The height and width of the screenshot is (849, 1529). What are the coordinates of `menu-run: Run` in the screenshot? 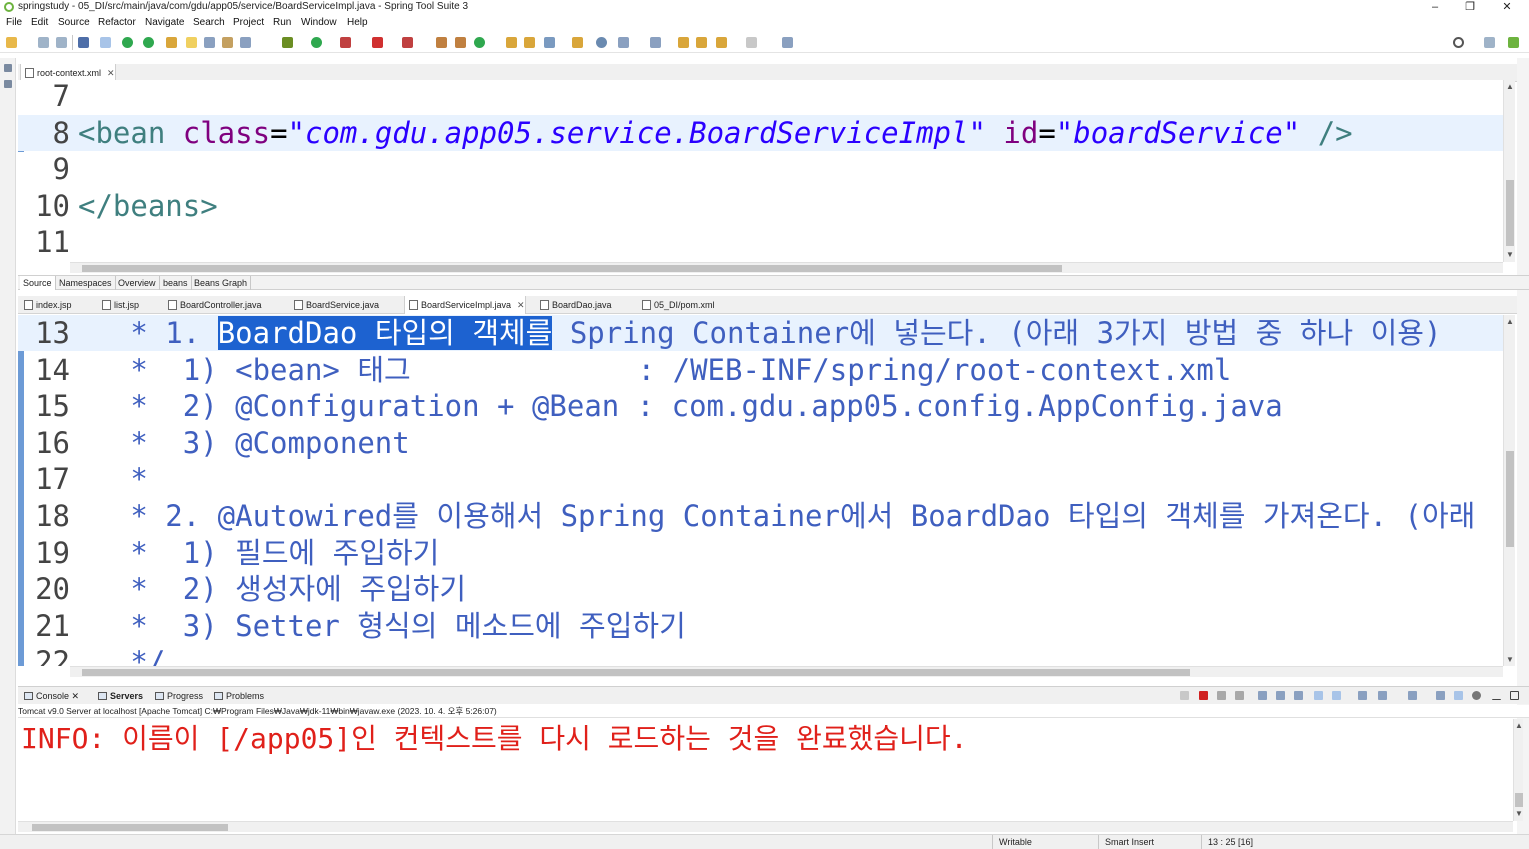 It's located at (282, 23).